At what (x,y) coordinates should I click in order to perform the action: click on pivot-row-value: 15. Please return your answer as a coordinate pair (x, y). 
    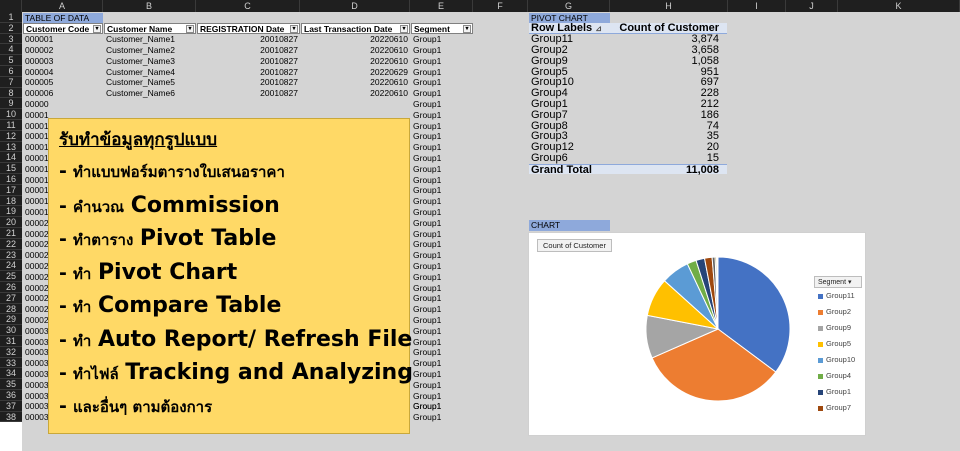
    Looking at the image, I should click on (668, 158).